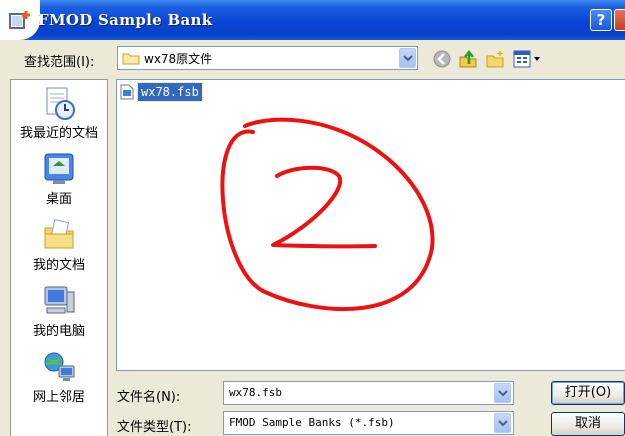 This screenshot has width=625, height=436. I want to click on app-badge, so click(20, 20).